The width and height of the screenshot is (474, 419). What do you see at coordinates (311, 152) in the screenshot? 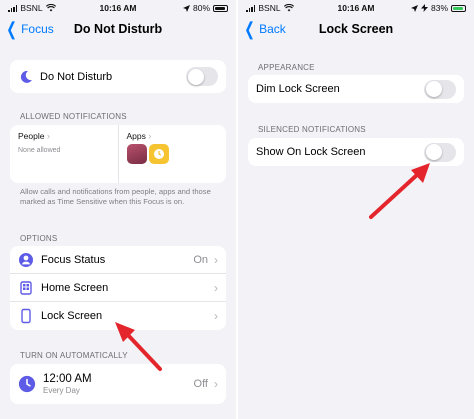
I see `show-on-lock-screen-label: Show On Lock Screen` at bounding box center [311, 152].